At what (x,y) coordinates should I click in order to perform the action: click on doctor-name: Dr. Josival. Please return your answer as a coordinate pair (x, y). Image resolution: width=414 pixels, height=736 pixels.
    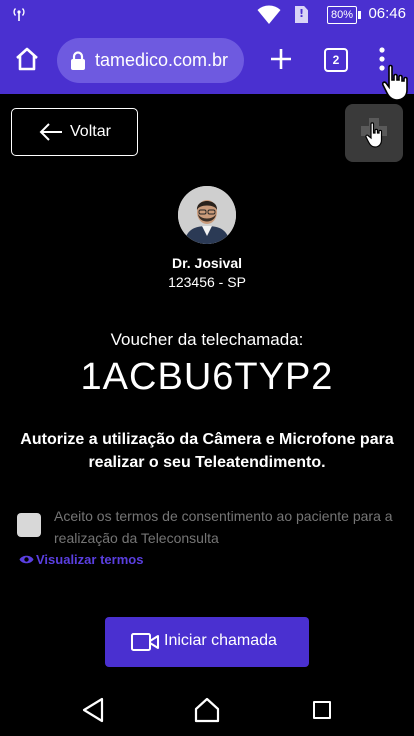
    Looking at the image, I should click on (207, 263).